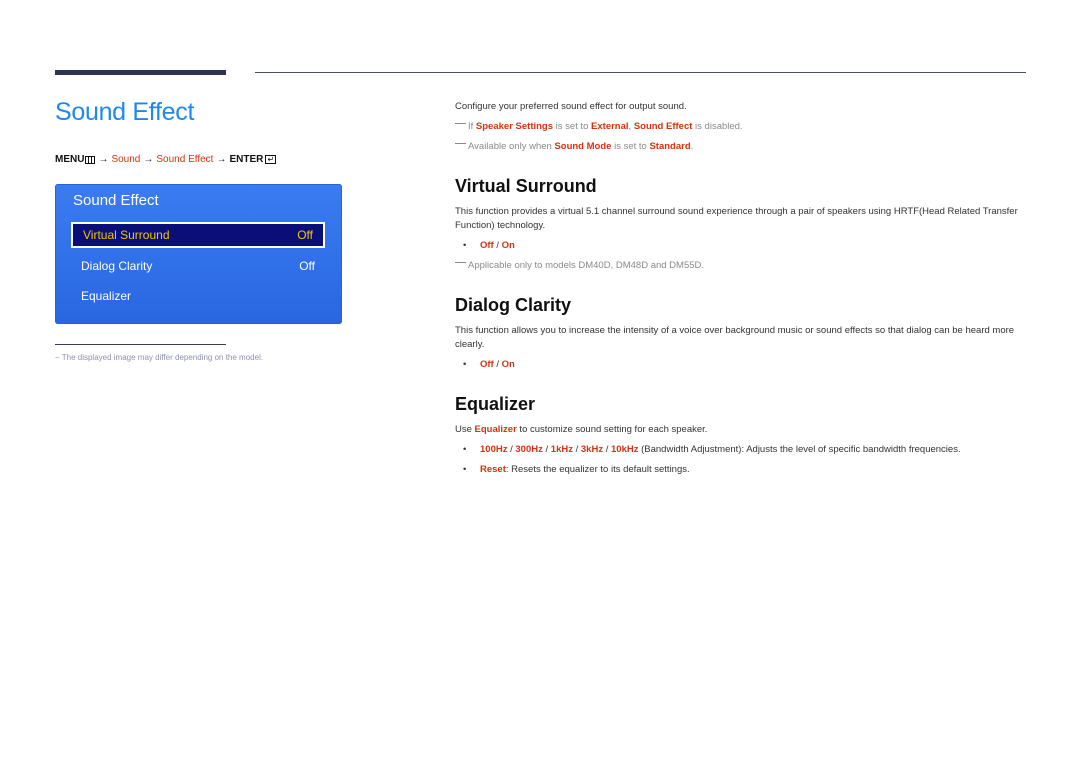  I want to click on keyword-standard: Standard, so click(670, 146).